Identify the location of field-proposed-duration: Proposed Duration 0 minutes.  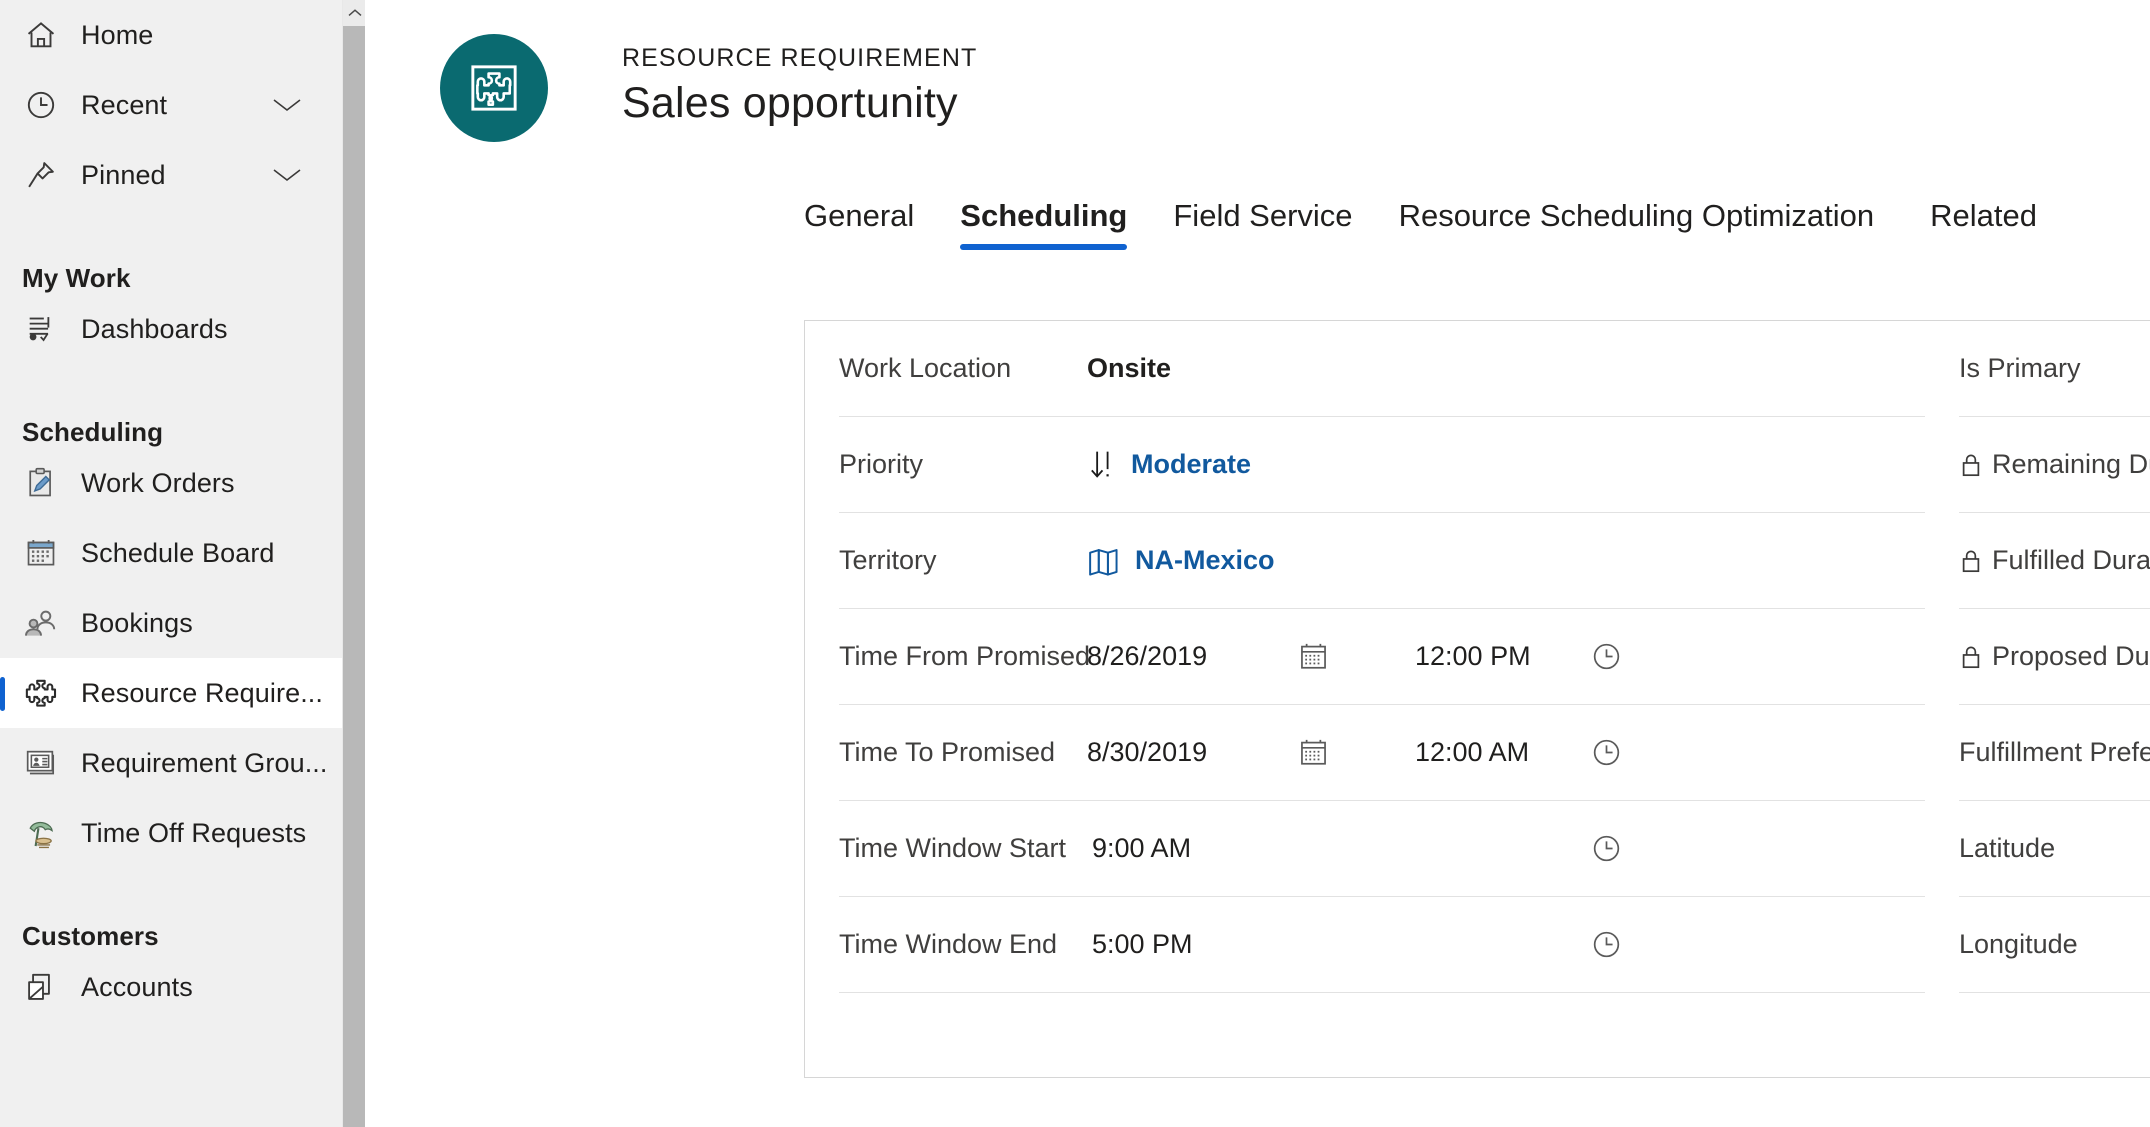
(2054, 657).